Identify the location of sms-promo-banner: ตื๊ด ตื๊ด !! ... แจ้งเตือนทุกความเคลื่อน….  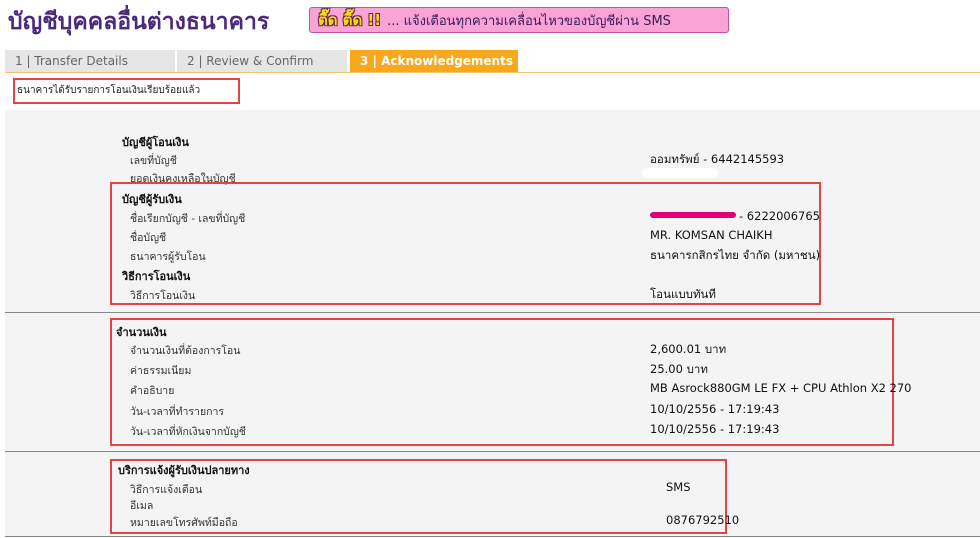
(519, 20).